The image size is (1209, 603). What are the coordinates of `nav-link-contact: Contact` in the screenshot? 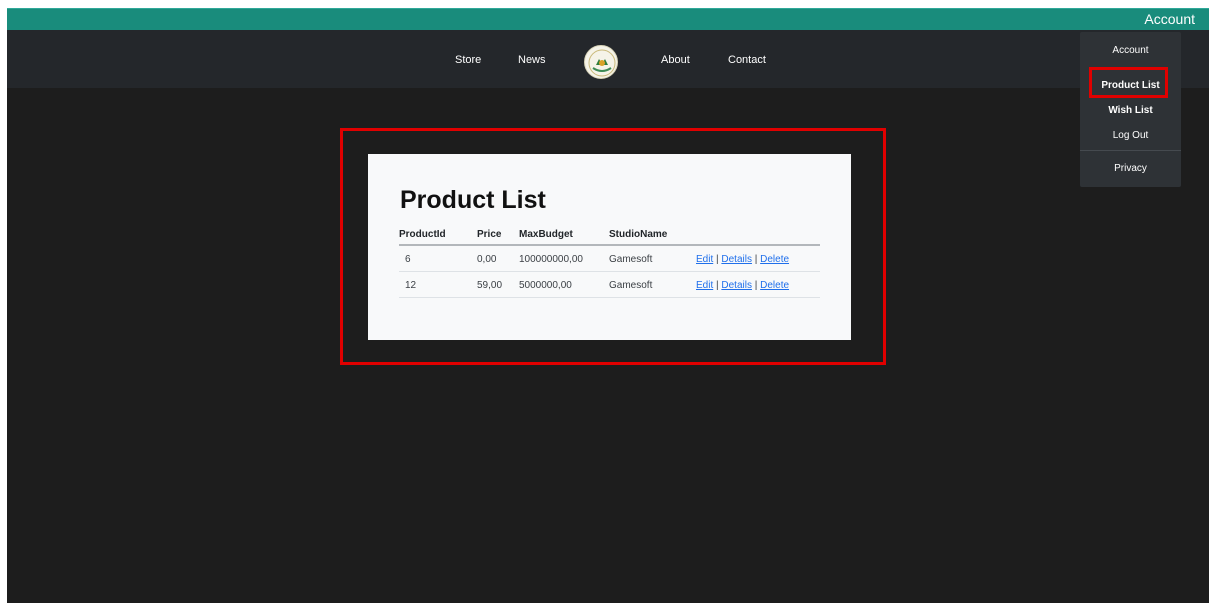 It's located at (747, 60).